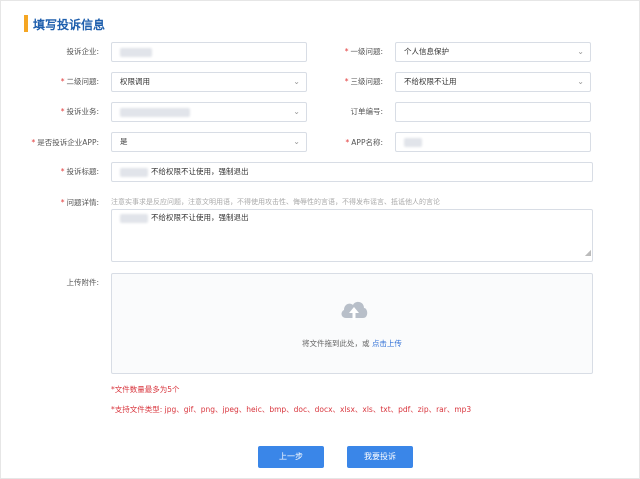 The width and height of the screenshot is (640, 479). I want to click on submit-complaint-button: 我要投诉, so click(380, 457).